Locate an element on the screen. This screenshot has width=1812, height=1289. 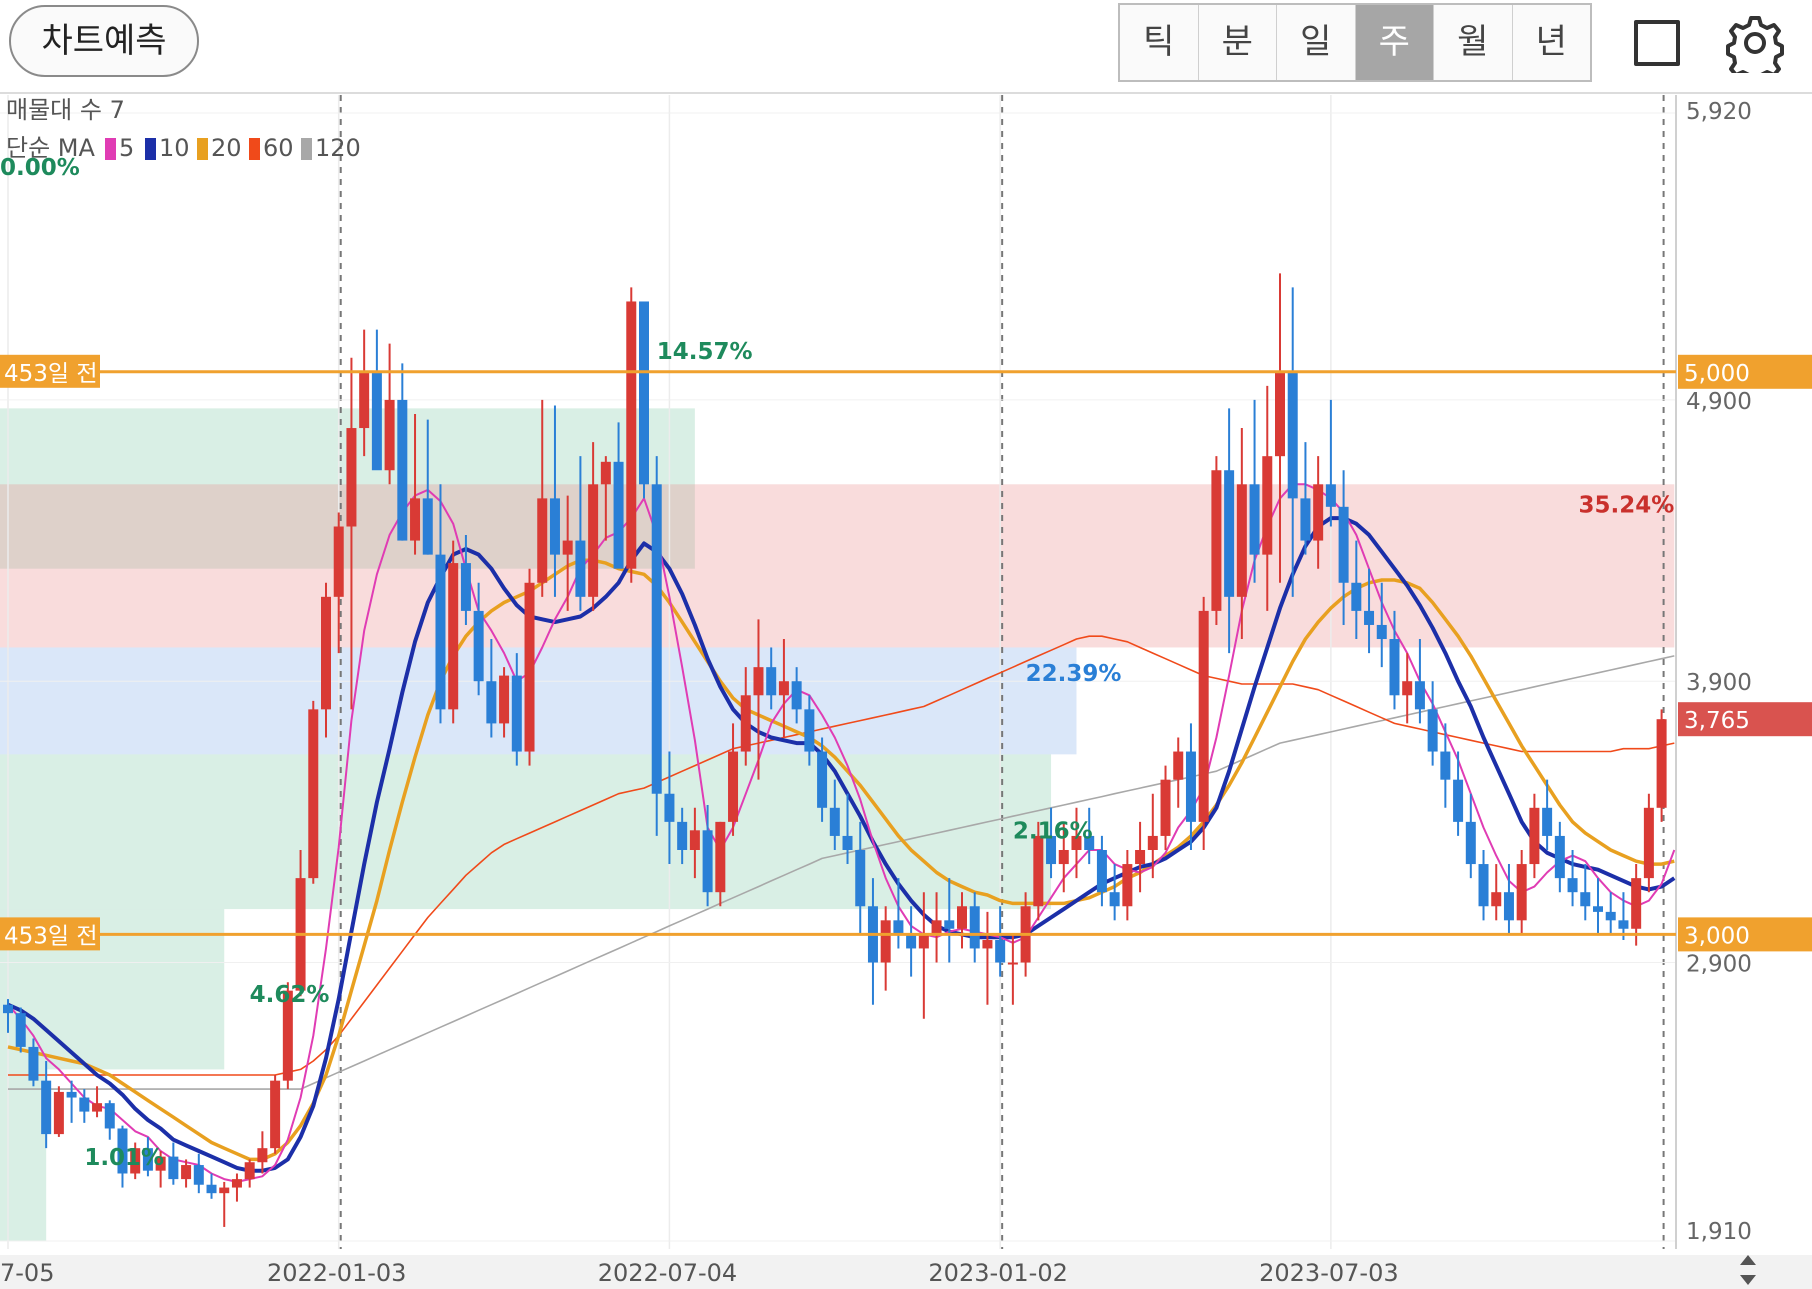
tab-day: 일 is located at coordinates (1316, 42).